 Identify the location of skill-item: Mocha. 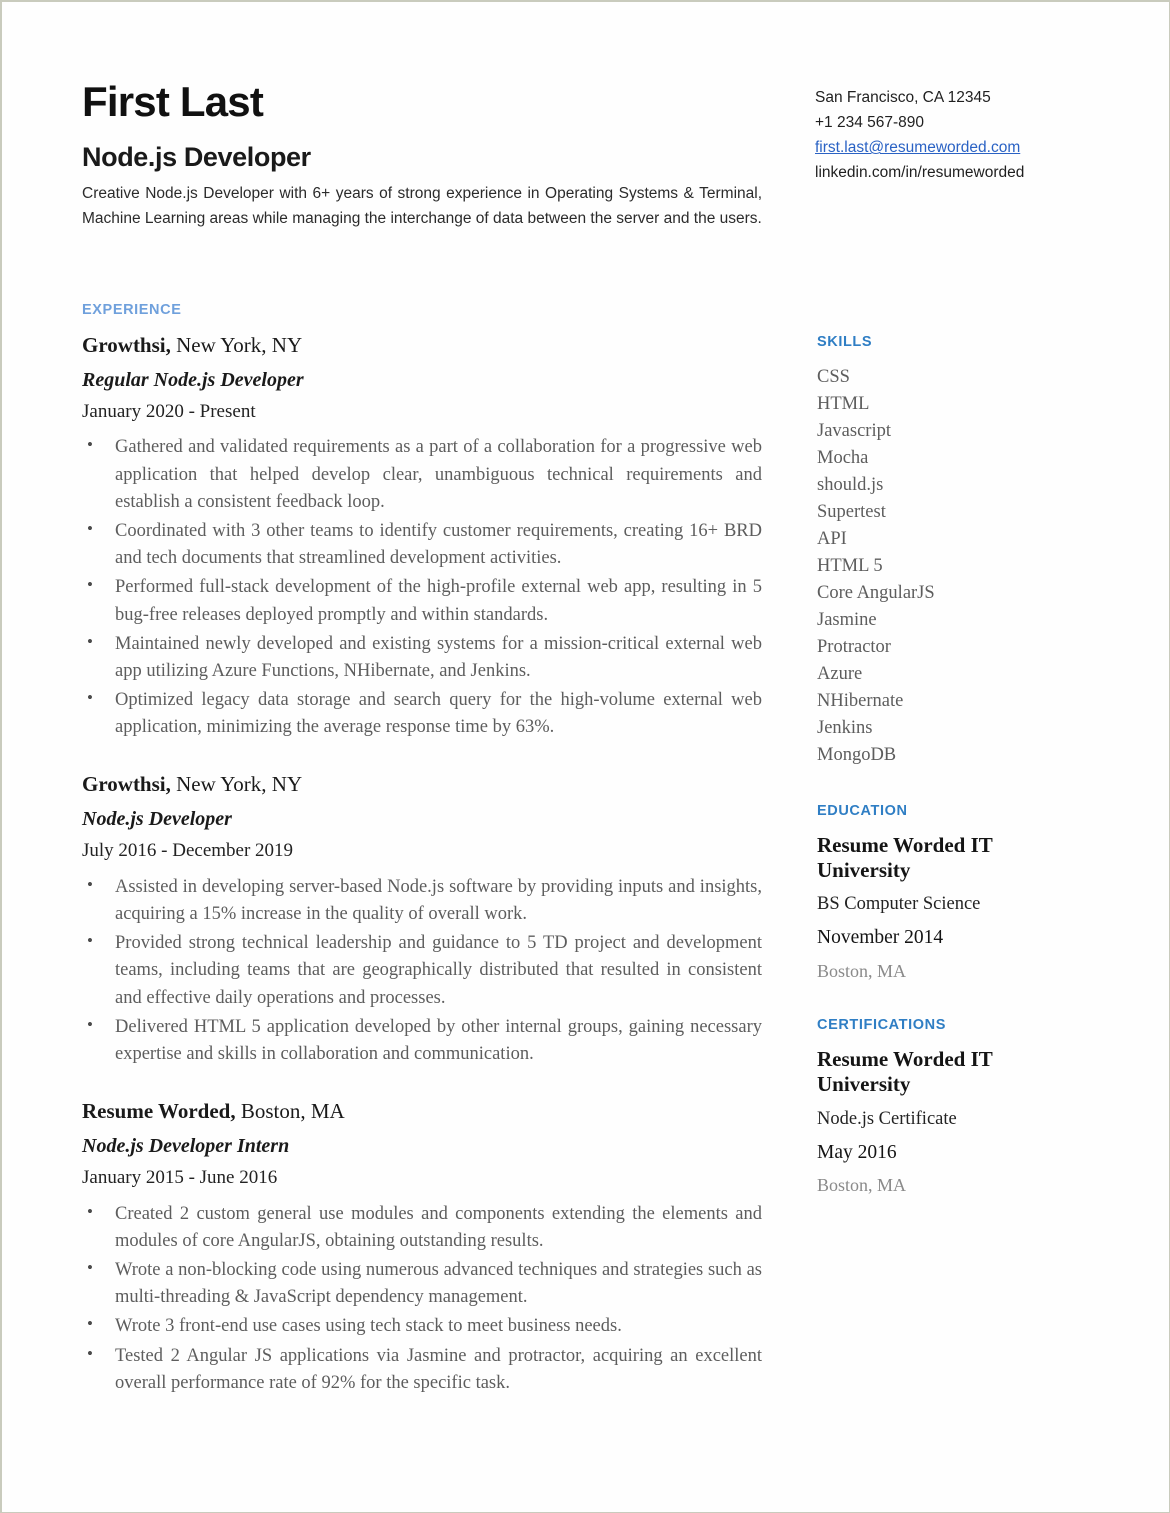
(843, 458).